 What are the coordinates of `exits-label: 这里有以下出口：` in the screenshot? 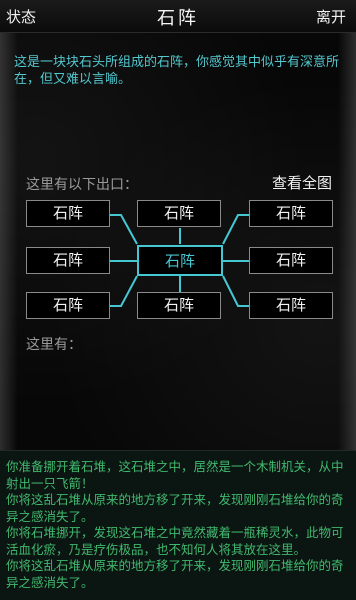 It's located at (82, 185).